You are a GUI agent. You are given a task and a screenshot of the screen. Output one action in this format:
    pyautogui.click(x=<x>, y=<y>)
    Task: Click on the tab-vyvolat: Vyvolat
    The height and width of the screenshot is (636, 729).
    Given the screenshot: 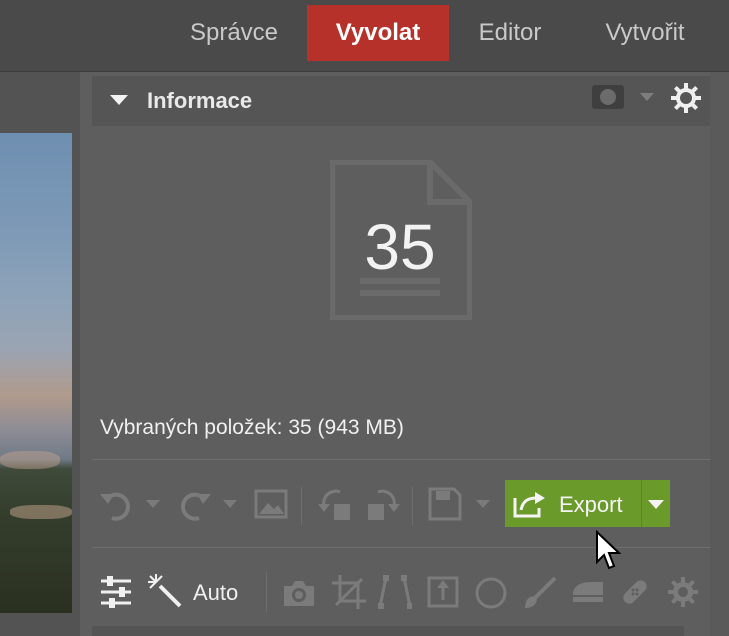 What is the action you would take?
    pyautogui.click(x=378, y=33)
    